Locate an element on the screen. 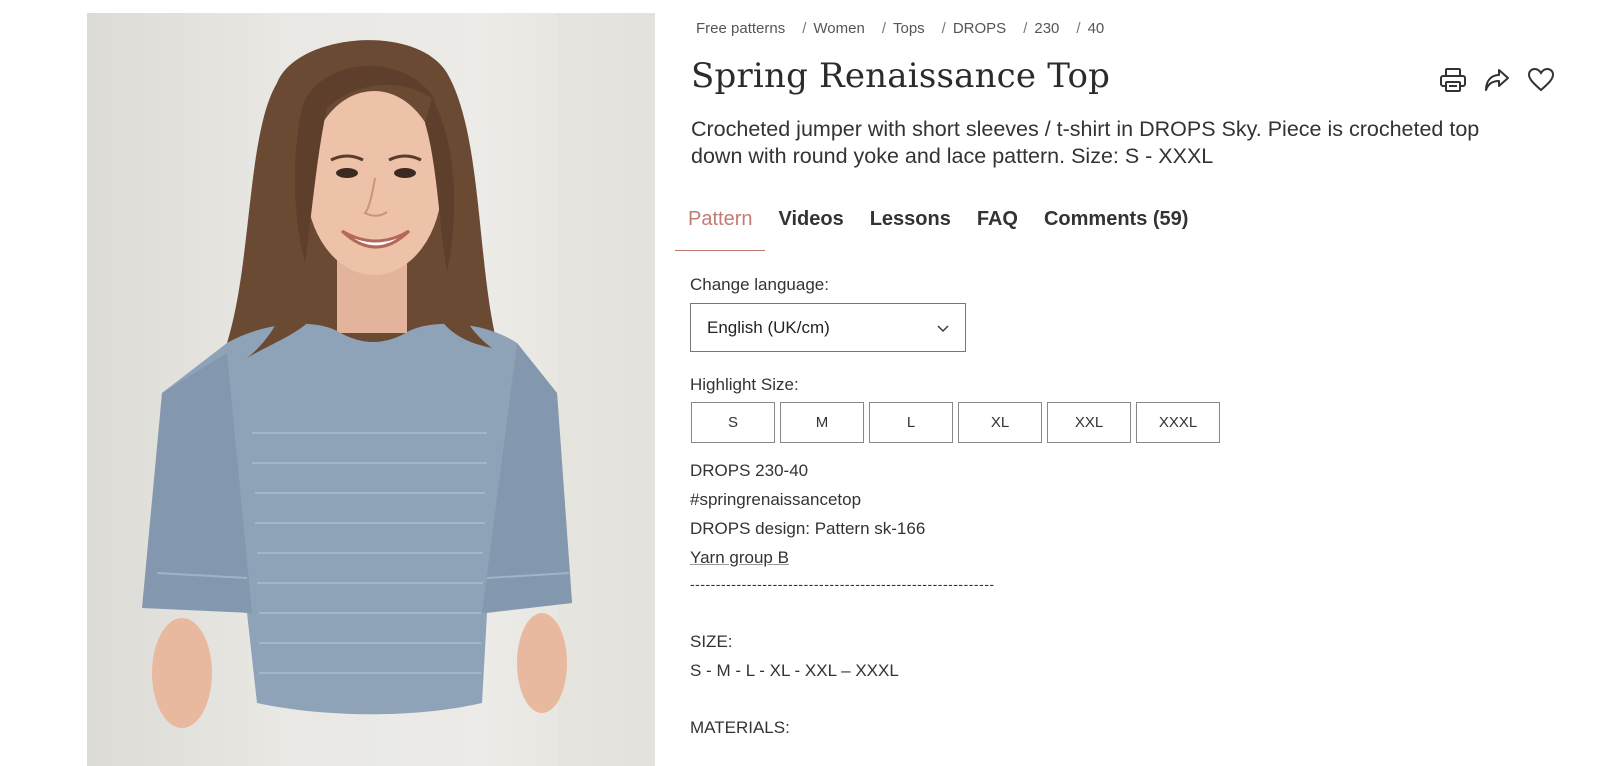 This screenshot has height=766, width=1623. size-heading: SIZE: is located at coordinates (711, 641).